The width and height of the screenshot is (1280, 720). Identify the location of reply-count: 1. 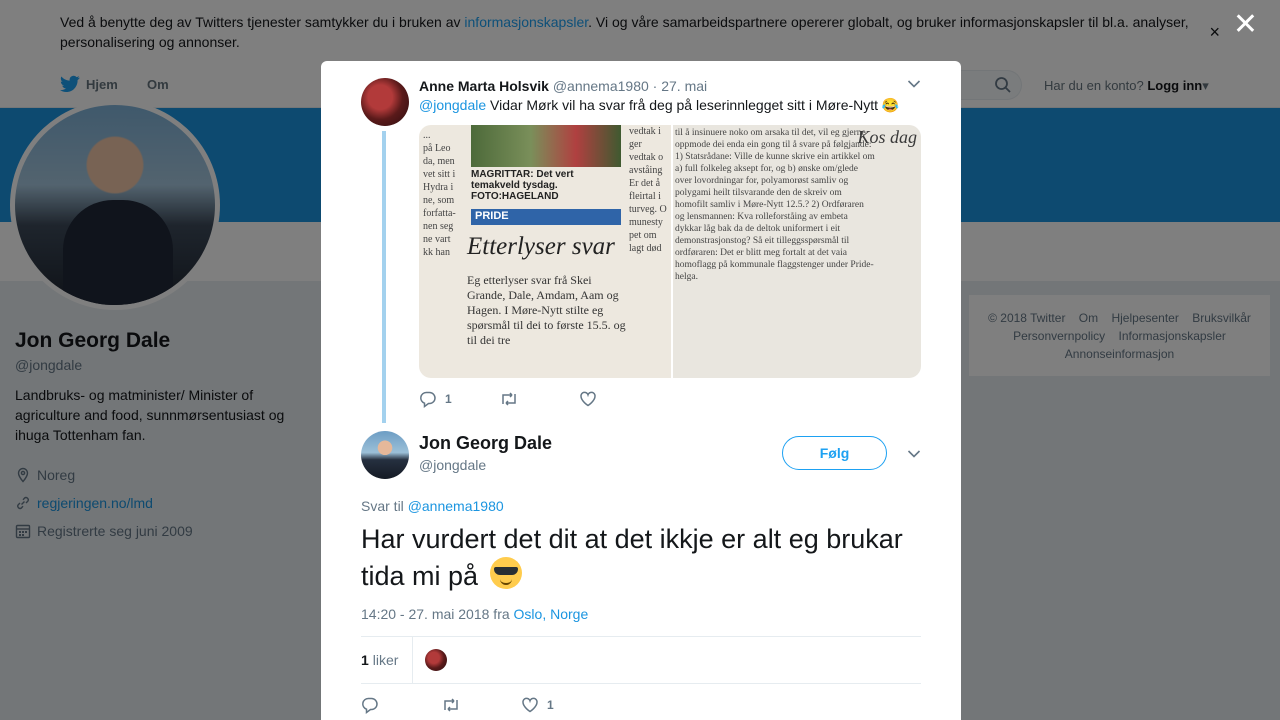
(448, 399).